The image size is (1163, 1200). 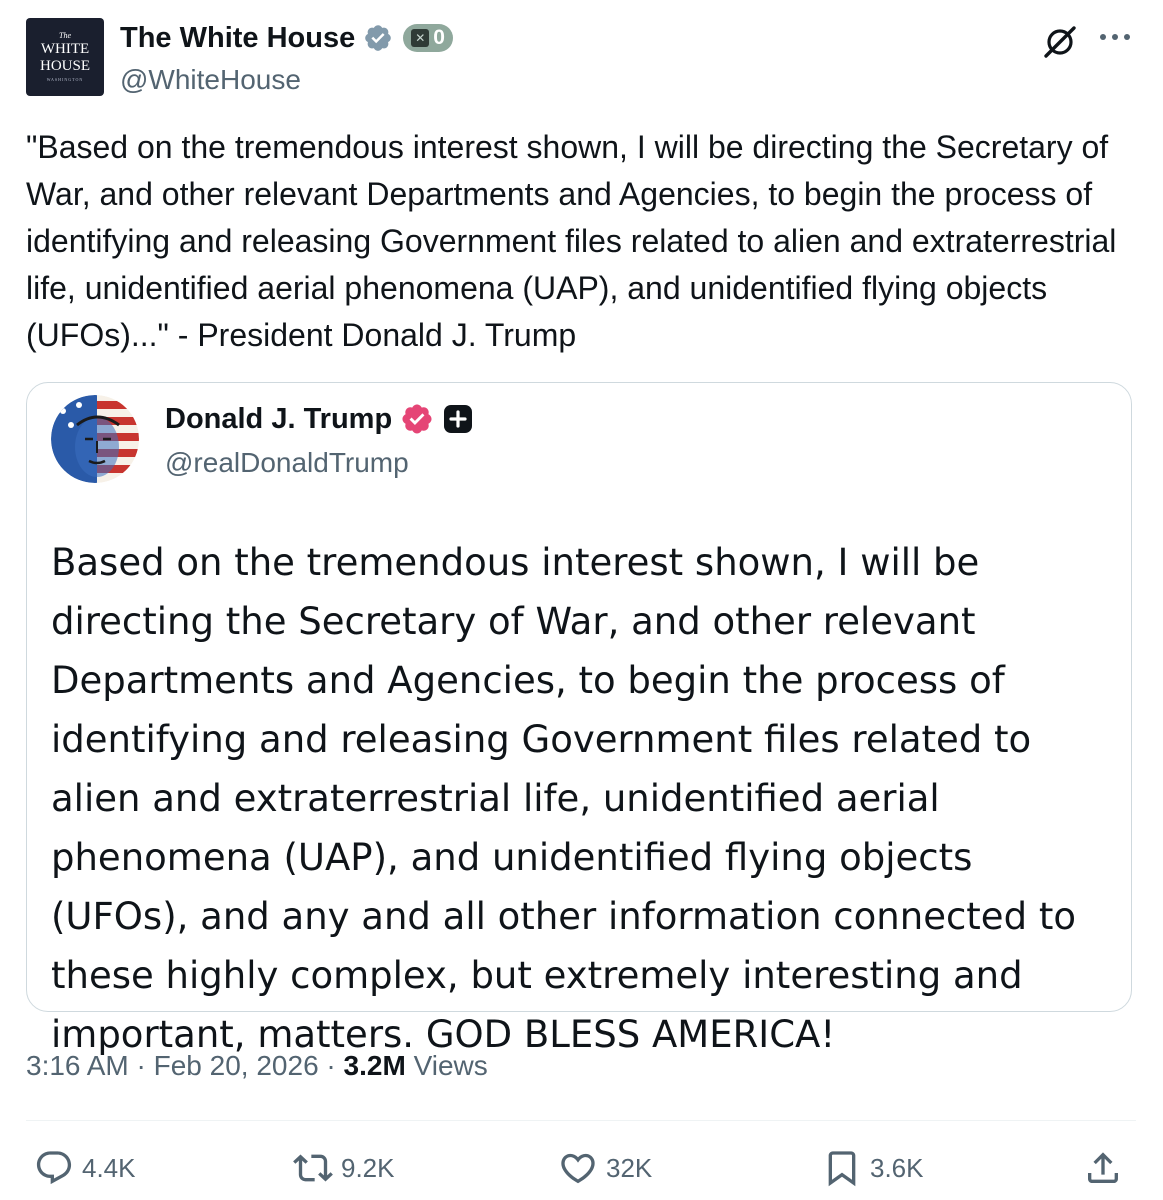 I want to click on post-meta: 3:16 AM · Feb 20, 2026 · 3.2M Views, so click(x=257, y=1066).